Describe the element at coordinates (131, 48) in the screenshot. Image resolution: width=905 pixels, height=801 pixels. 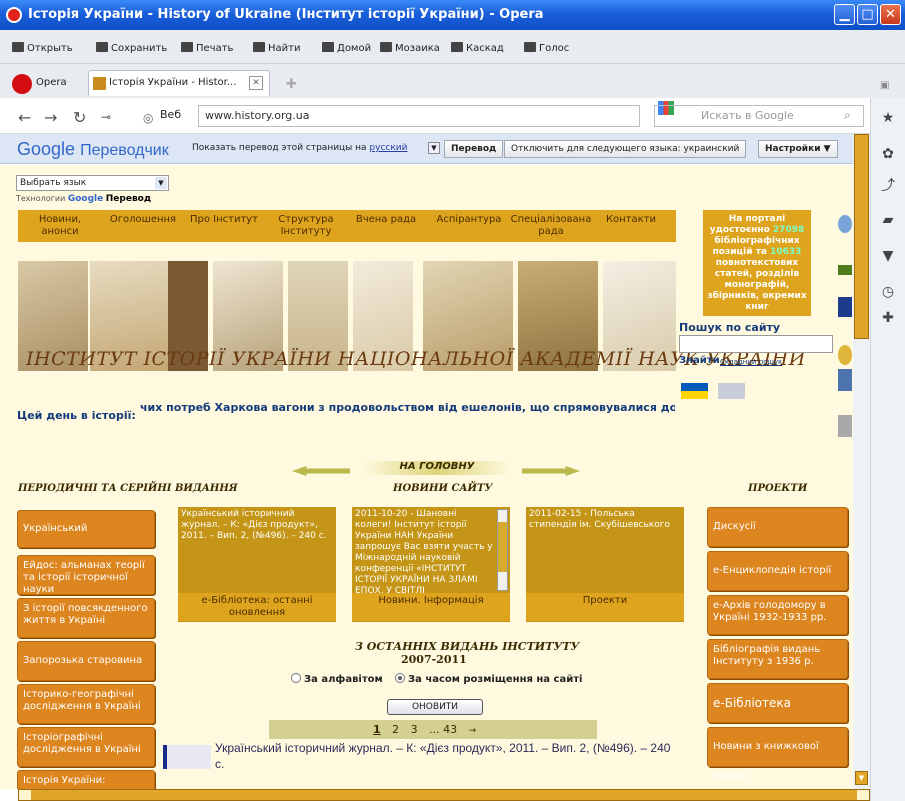
I see `menu-save: Сохранить` at that location.